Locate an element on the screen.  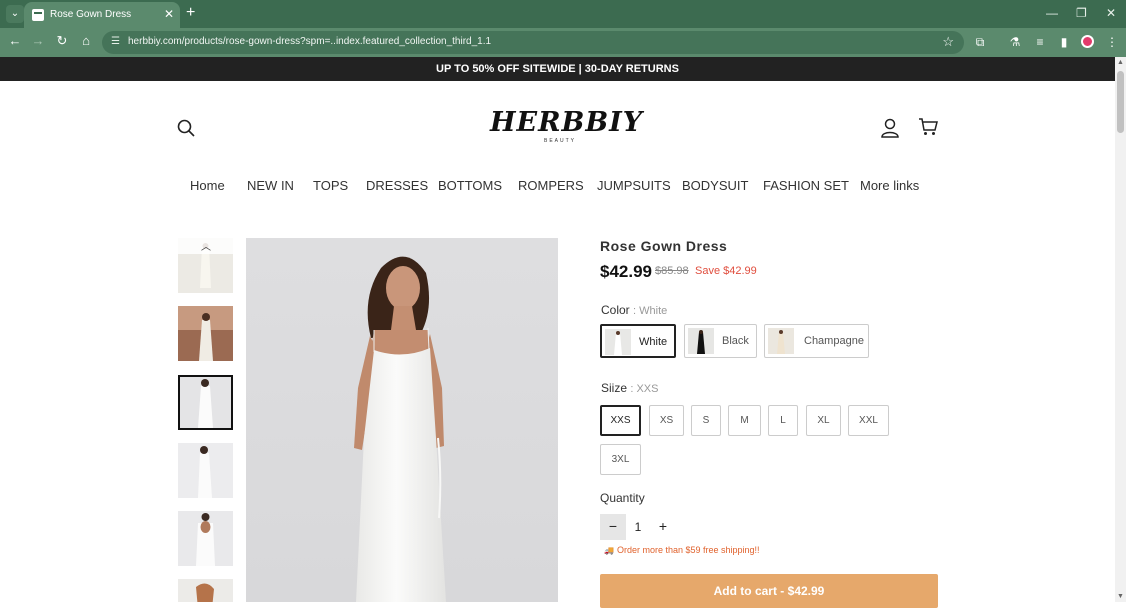
store-logo: HERBBIY BEAUTY is located at coordinates (567, 126).